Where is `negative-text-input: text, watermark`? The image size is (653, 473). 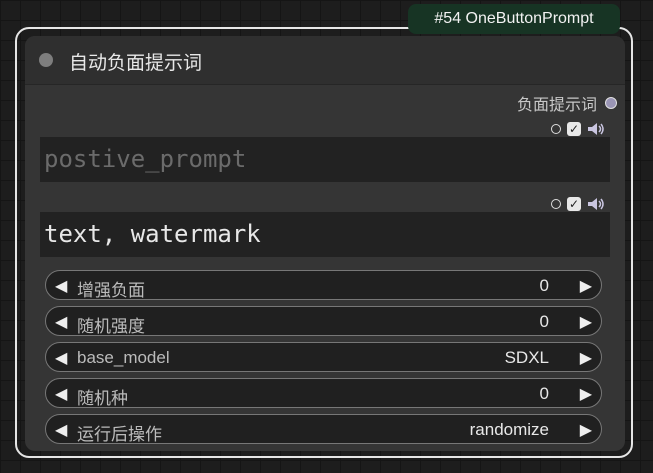 negative-text-input: text, watermark is located at coordinates (325, 234).